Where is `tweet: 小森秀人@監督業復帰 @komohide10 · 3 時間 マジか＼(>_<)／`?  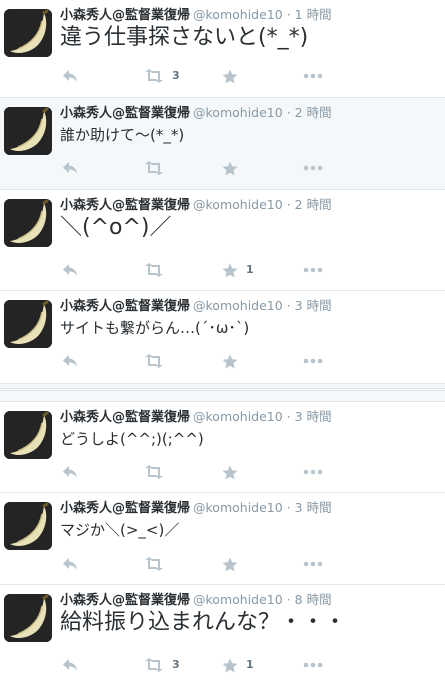
tweet: 小森秀人@監督業復帰 @komohide10 · 3 時間 マジか＼(>_<)／ is located at coordinates (222, 539).